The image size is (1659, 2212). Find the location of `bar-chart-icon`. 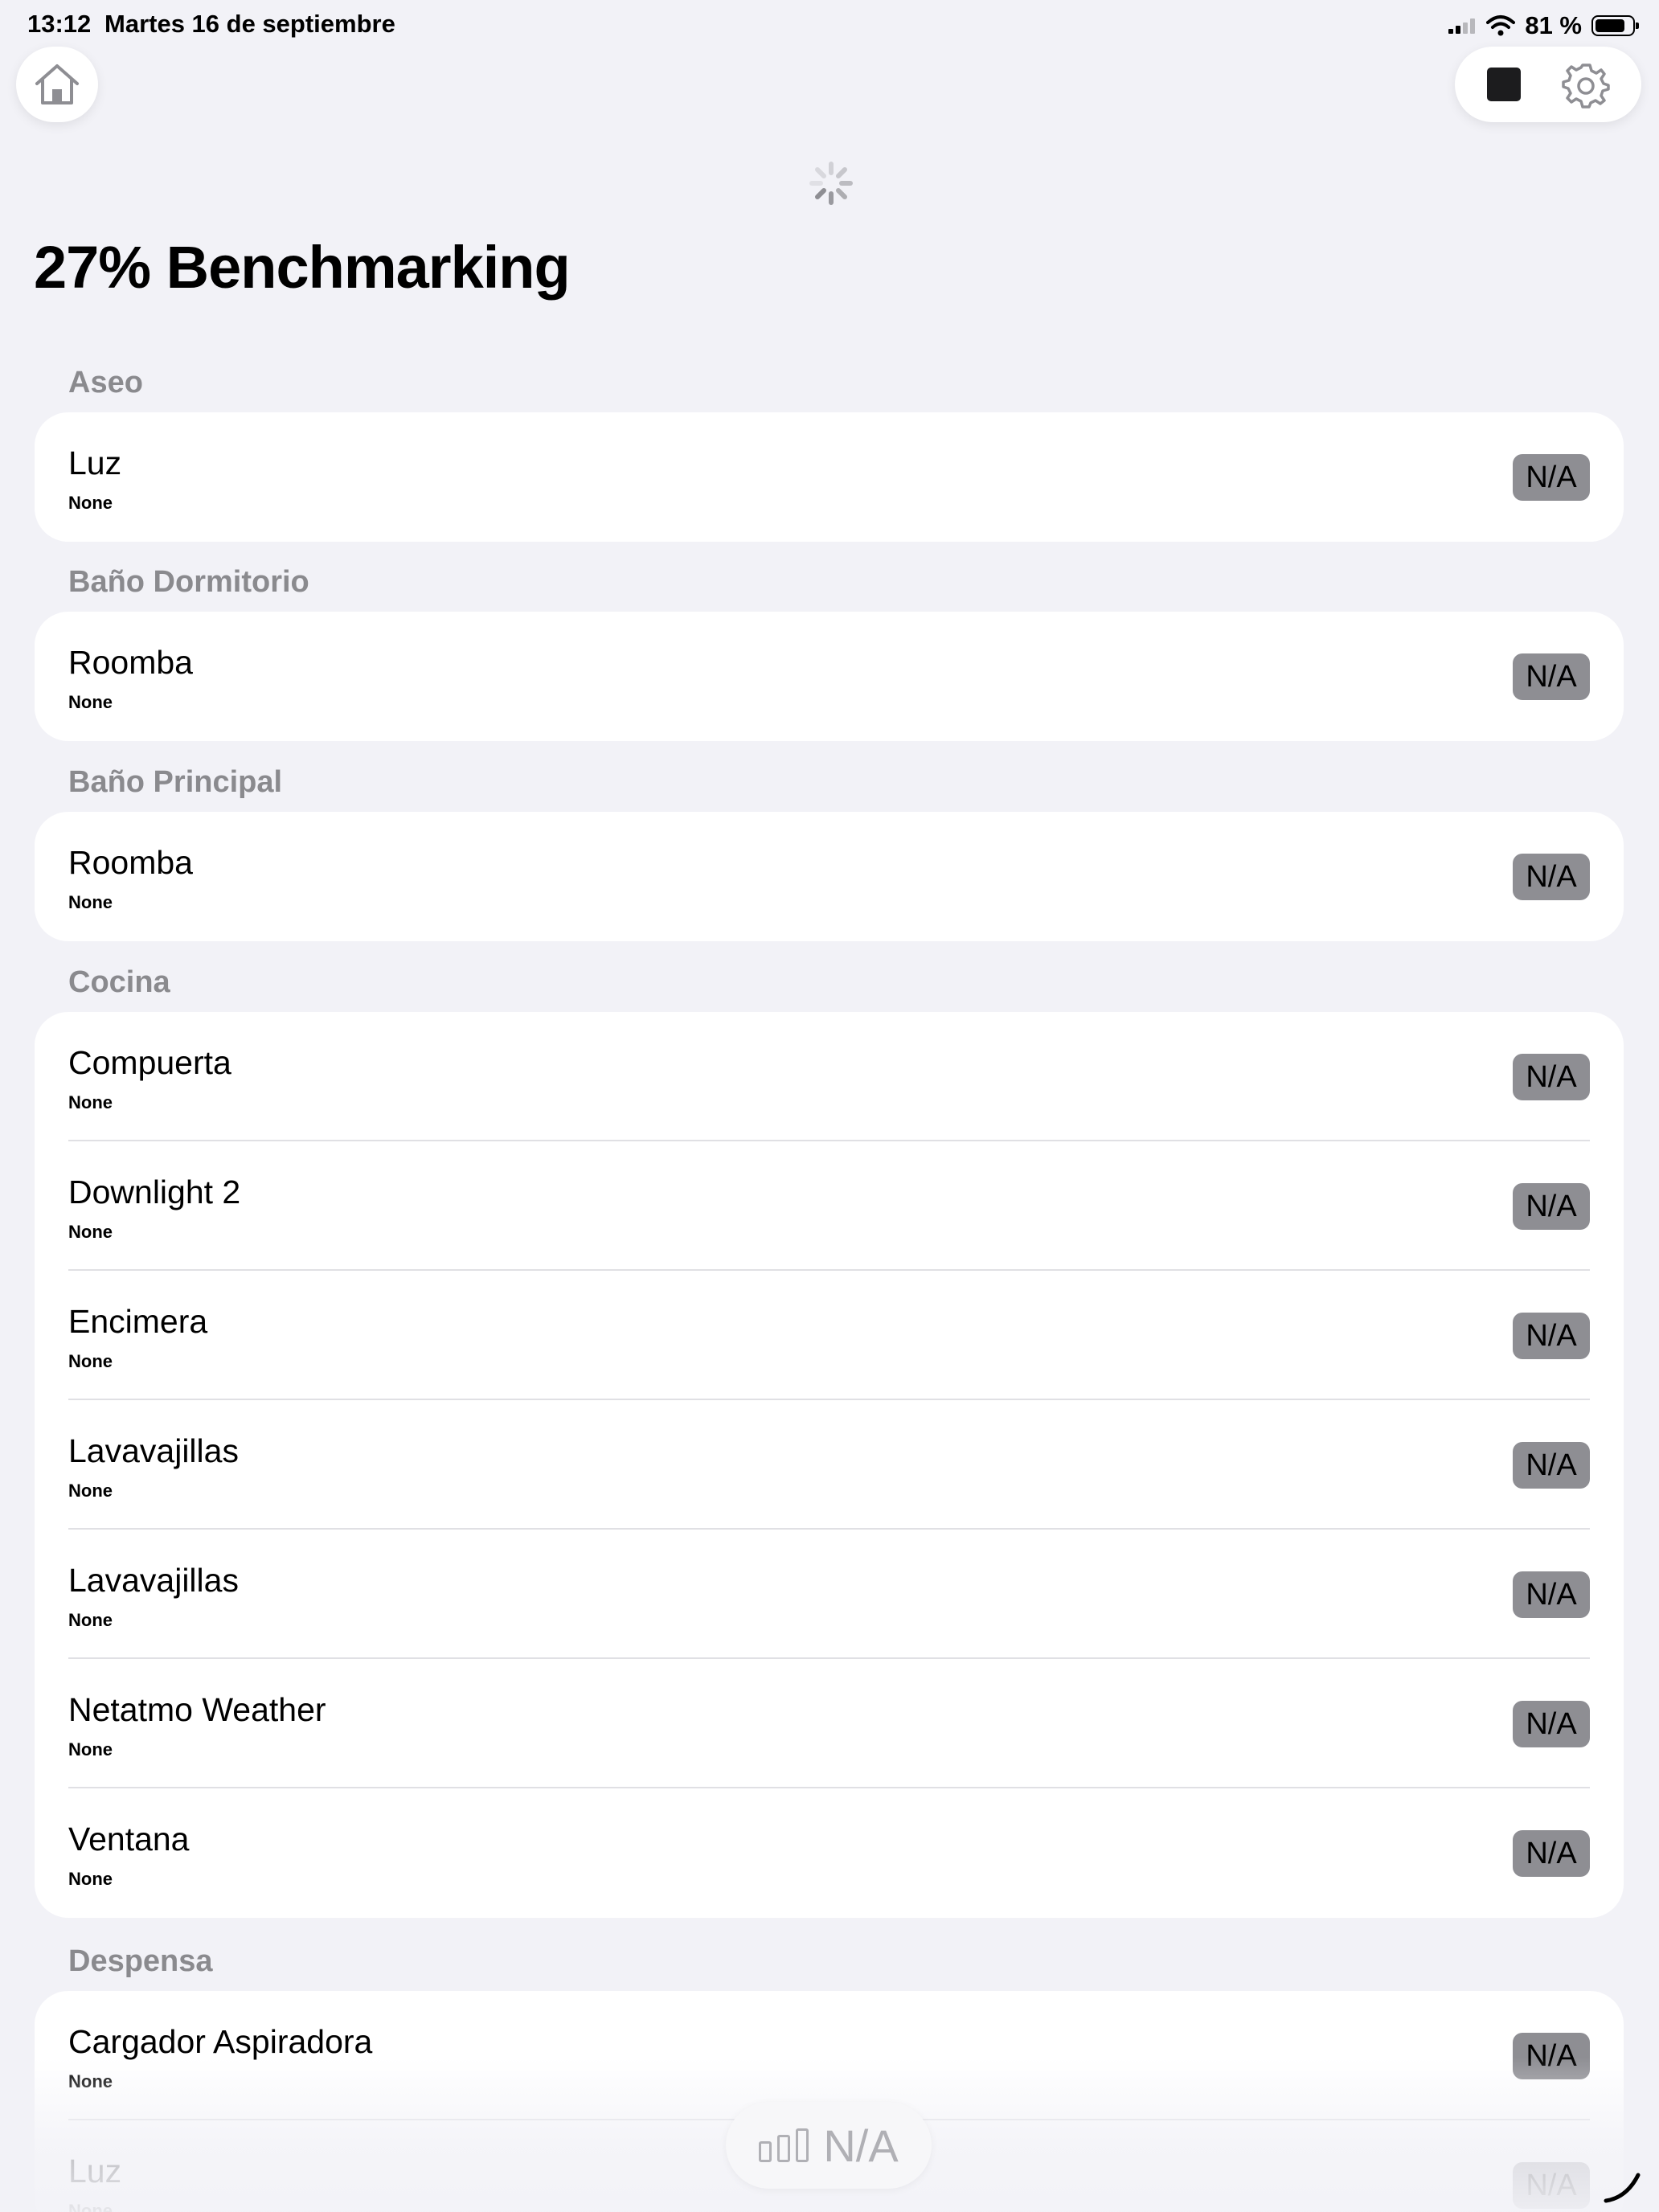

bar-chart-icon is located at coordinates (784, 2145).